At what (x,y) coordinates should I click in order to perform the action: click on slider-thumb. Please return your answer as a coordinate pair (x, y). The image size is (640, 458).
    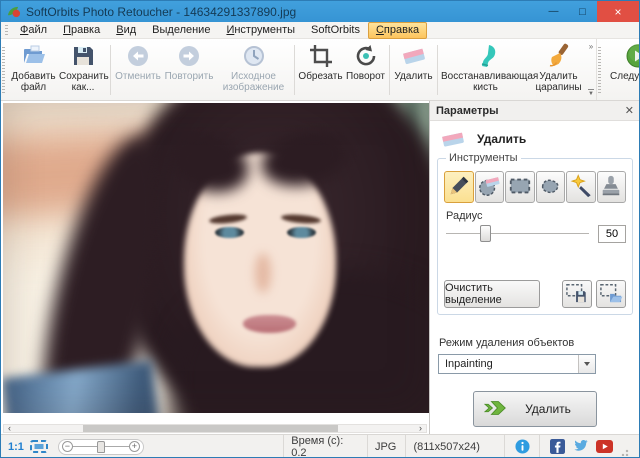
    Looking at the image, I should click on (485, 233).